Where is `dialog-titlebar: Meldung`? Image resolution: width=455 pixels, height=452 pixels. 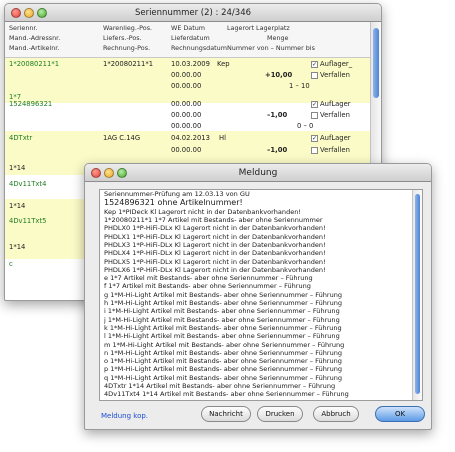 dialog-titlebar: Meldung is located at coordinates (258, 173).